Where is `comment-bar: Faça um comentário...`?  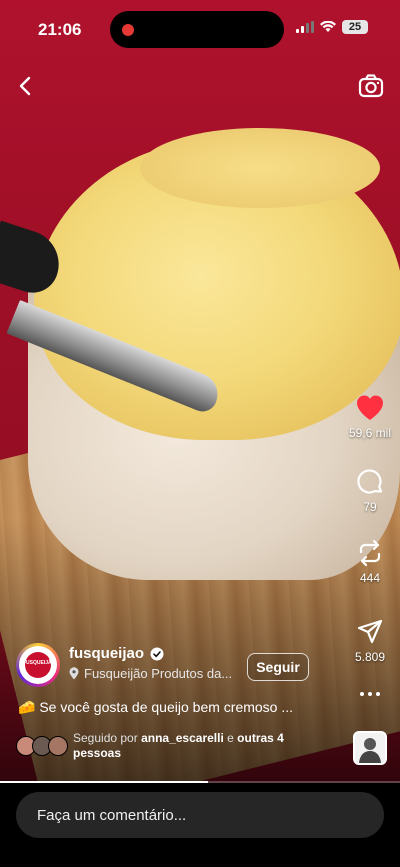
comment-bar: Faça um comentário... is located at coordinates (200, 825).